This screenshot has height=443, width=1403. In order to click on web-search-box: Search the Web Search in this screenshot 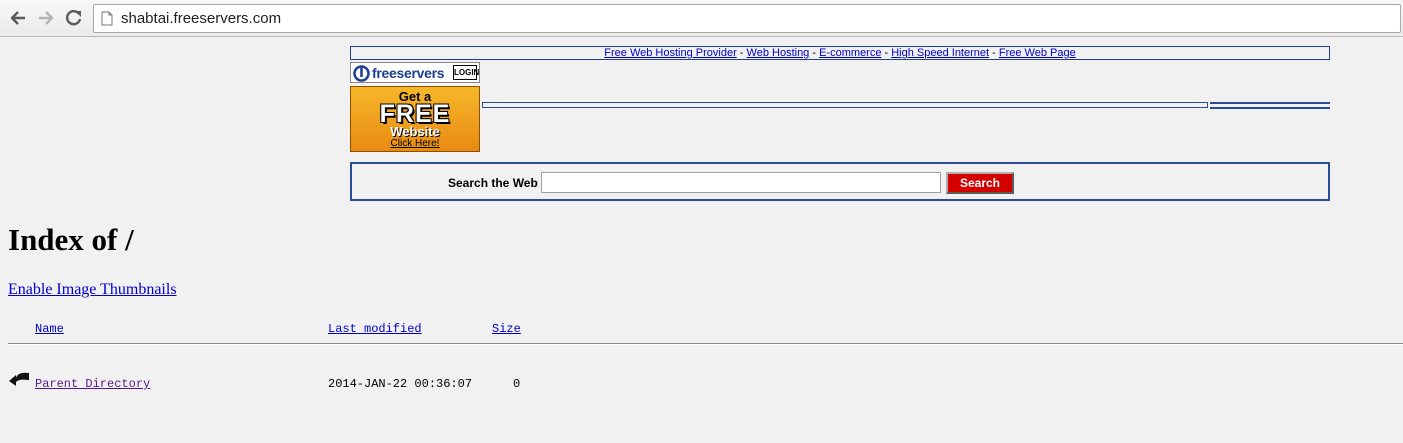, I will do `click(840, 181)`.